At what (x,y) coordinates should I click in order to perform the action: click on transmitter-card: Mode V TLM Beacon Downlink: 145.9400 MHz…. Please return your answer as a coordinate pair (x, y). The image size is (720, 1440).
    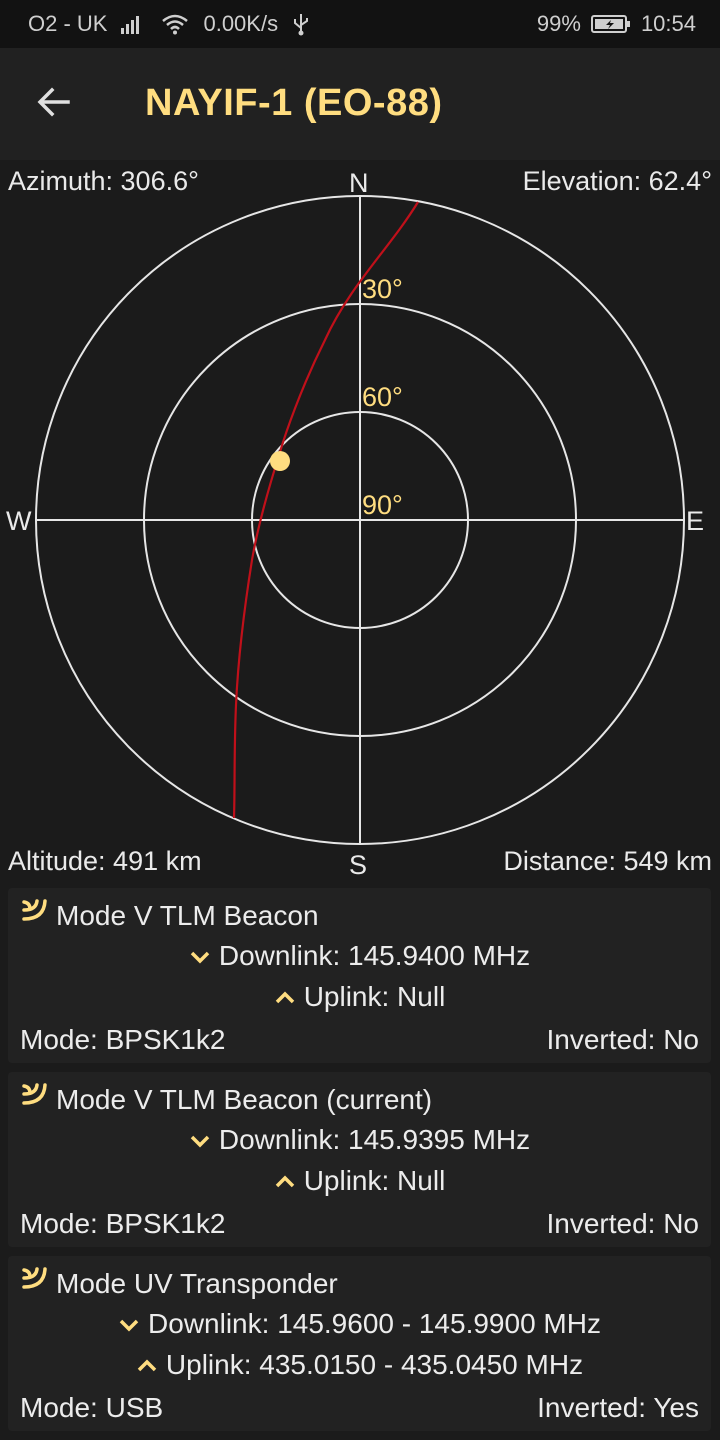
    Looking at the image, I should click on (359, 975).